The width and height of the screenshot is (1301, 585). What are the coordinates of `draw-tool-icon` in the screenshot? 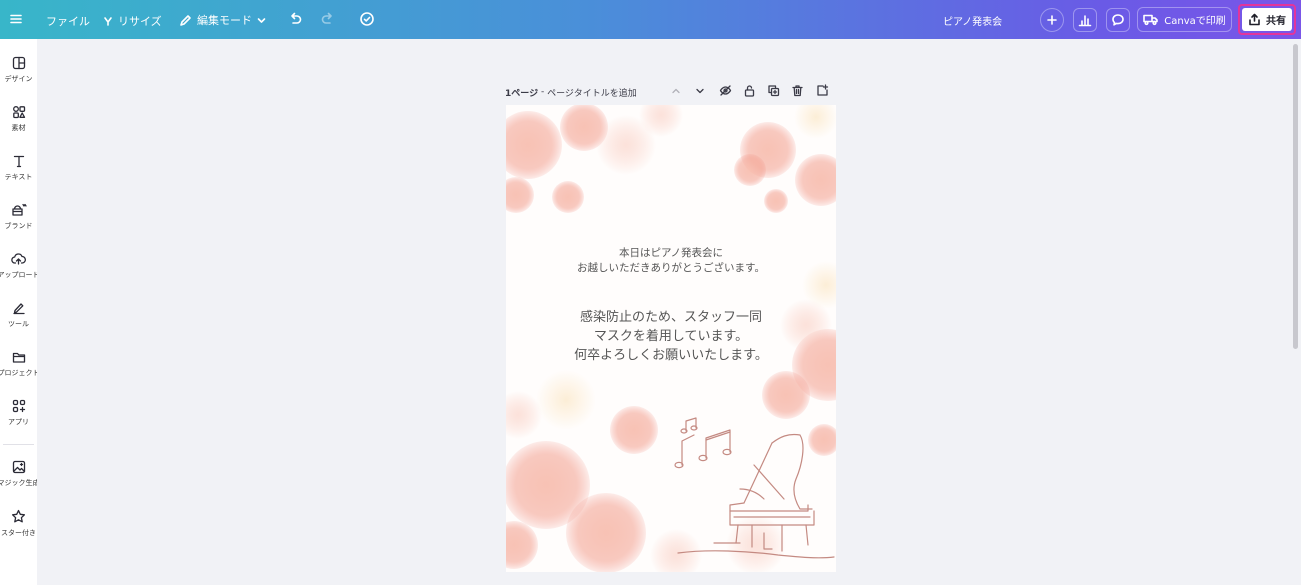 It's located at (18, 309).